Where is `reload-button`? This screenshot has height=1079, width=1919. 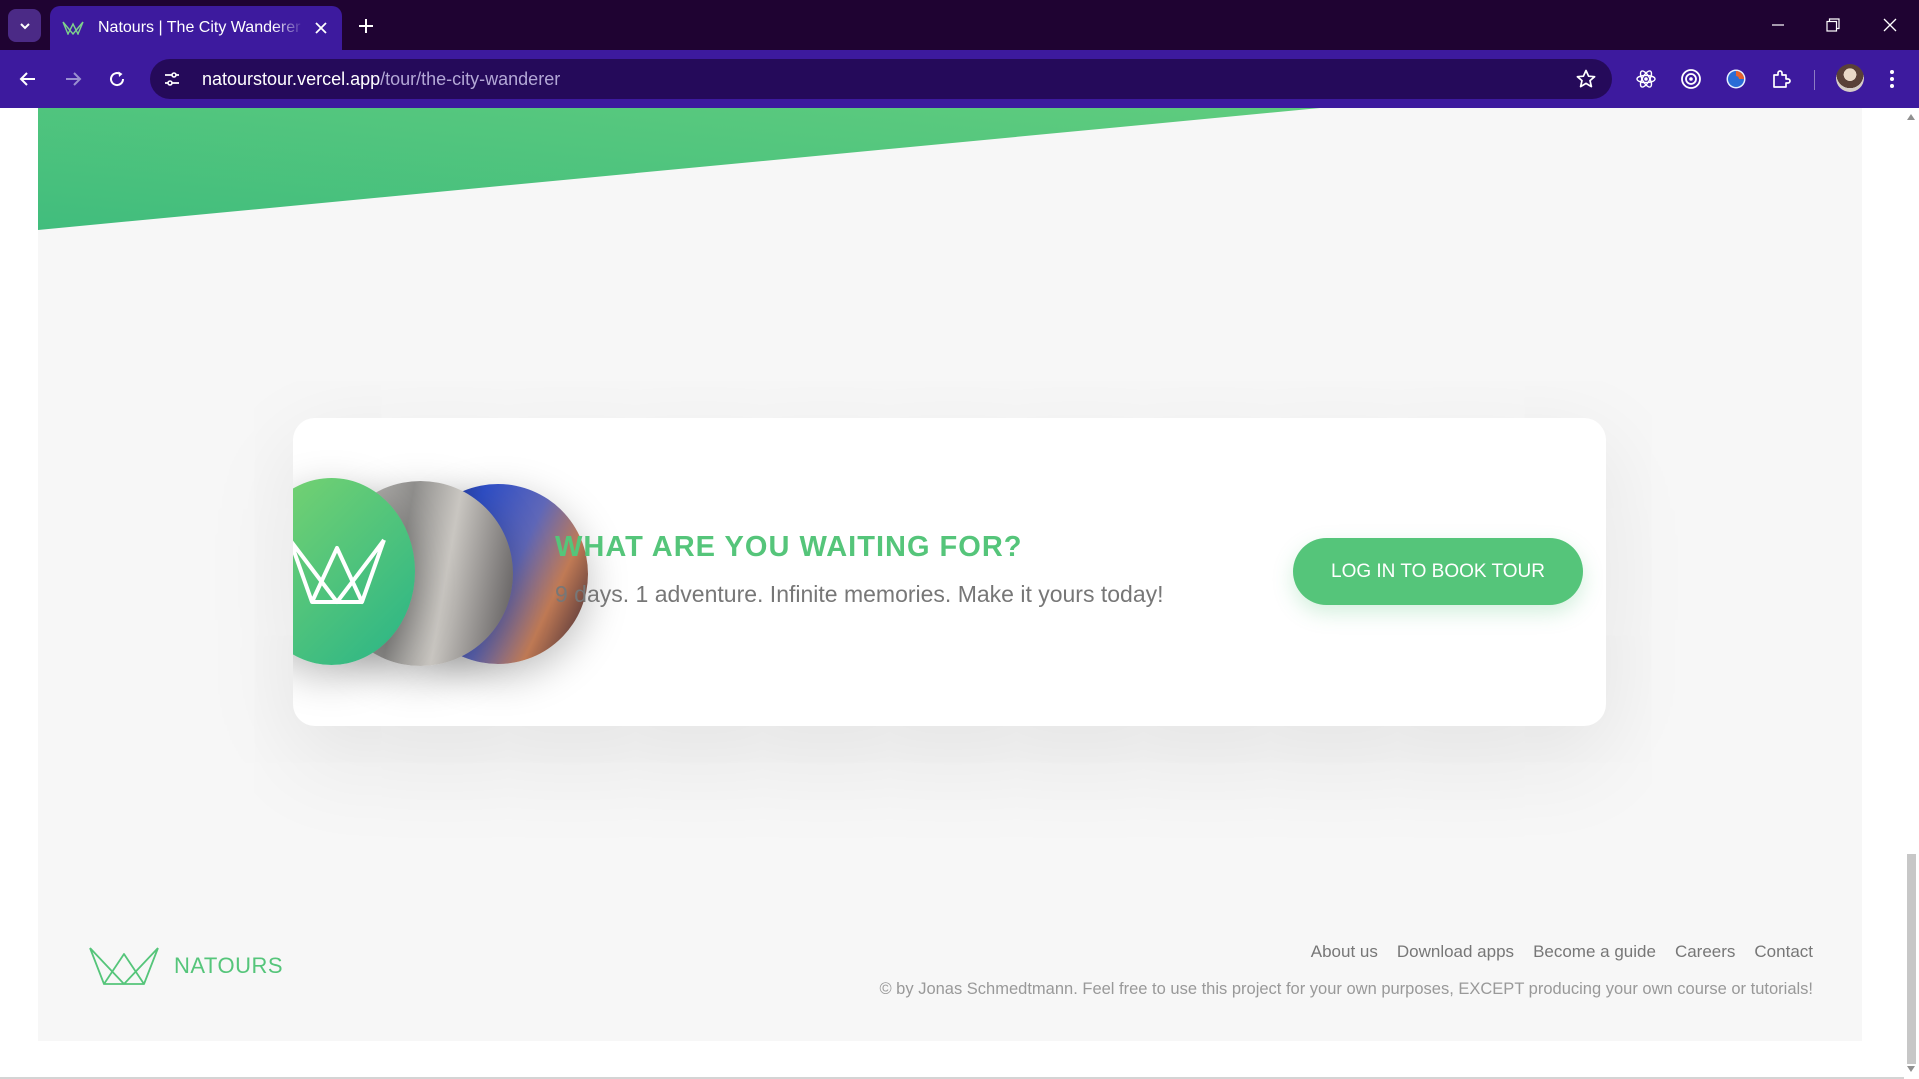
reload-button is located at coordinates (117, 79).